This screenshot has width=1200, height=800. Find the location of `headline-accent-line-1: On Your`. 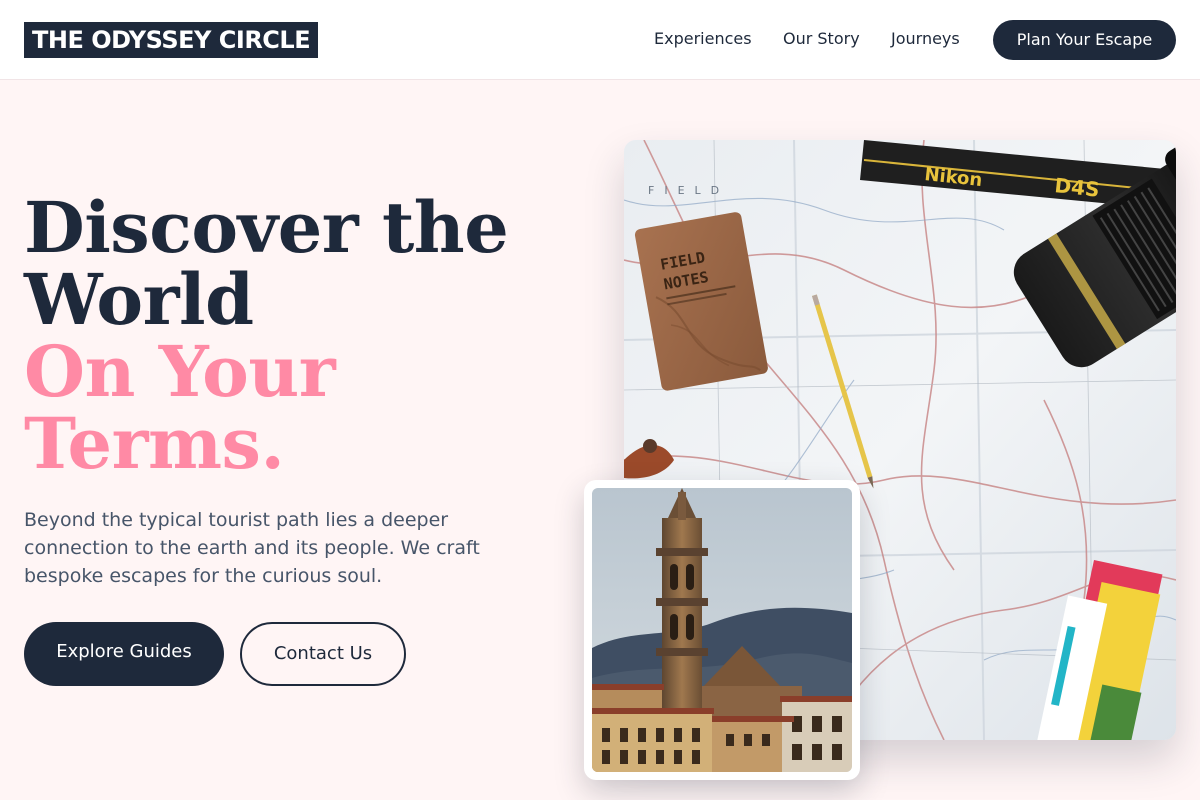

headline-accent-line-1: On Your is located at coordinates (180, 371).